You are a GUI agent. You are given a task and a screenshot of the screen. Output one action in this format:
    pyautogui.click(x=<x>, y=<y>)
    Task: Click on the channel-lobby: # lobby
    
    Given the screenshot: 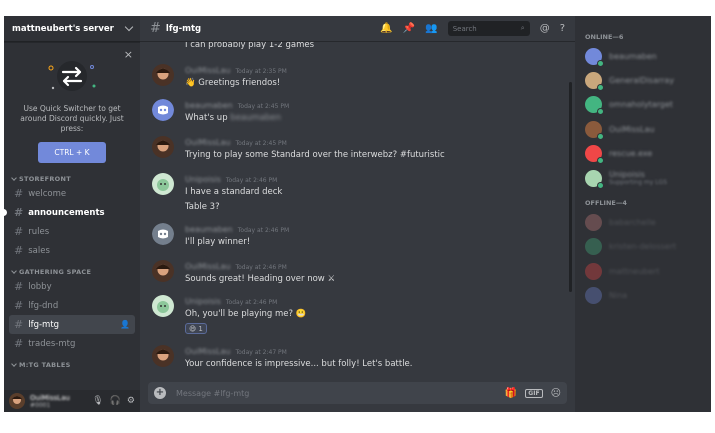 What is the action you would take?
    pyautogui.click(x=72, y=286)
    